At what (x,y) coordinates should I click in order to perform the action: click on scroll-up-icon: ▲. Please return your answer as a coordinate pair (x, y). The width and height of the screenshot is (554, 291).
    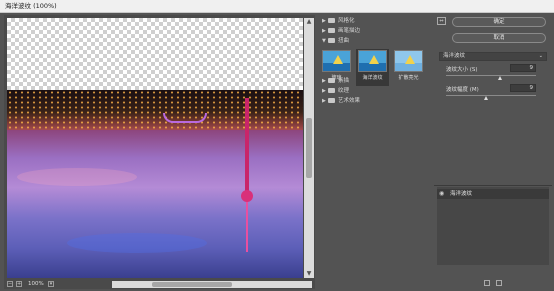
    Looking at the image, I should click on (309, 21).